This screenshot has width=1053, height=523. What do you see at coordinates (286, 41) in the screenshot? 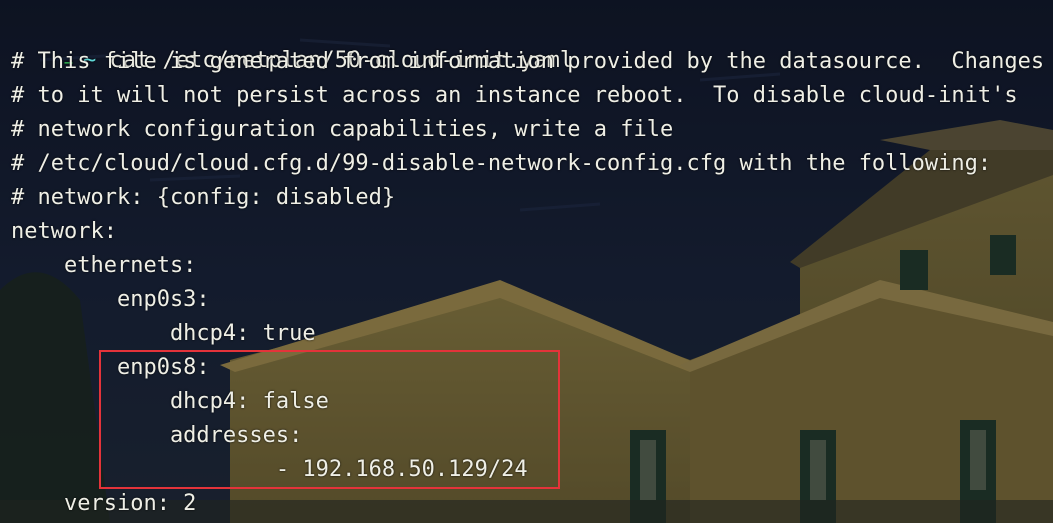
I see `prompt-line: → ~ cat /etc/netplan/50-cloud-init.yaml` at bounding box center [286, 41].